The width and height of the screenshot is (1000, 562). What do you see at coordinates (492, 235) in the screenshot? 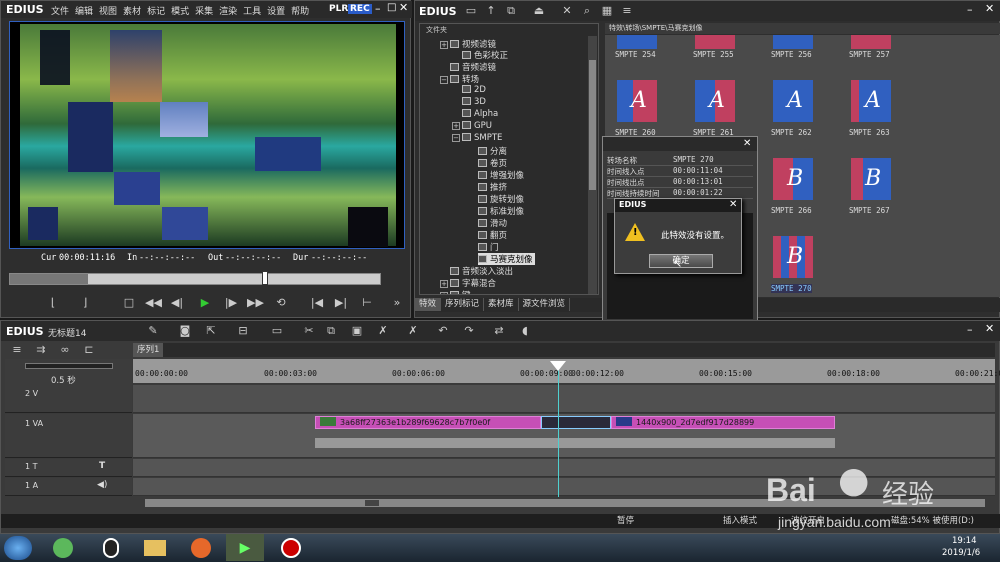
I see `tree-item-page-flip: 翻页` at bounding box center [492, 235].